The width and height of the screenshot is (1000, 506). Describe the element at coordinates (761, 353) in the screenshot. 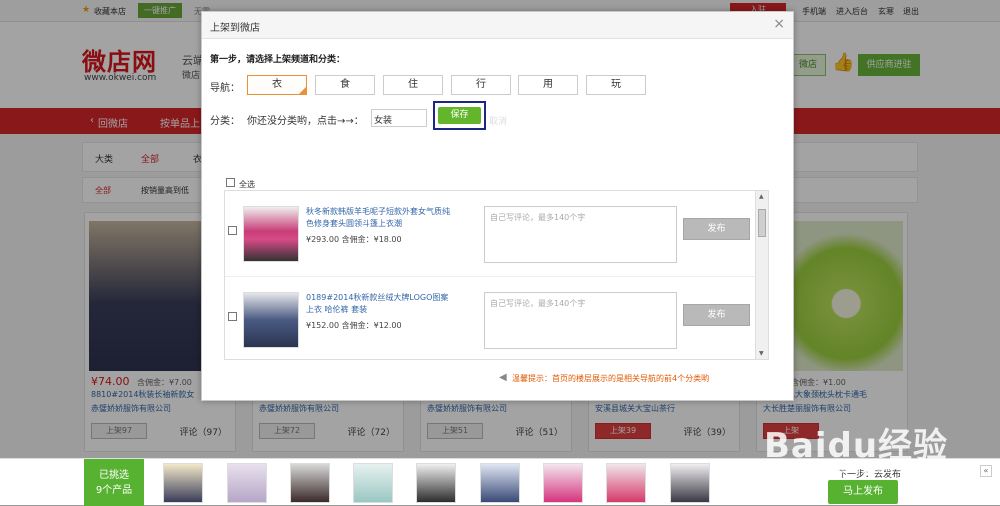

I see `scroll-down-icon: ▼` at that location.